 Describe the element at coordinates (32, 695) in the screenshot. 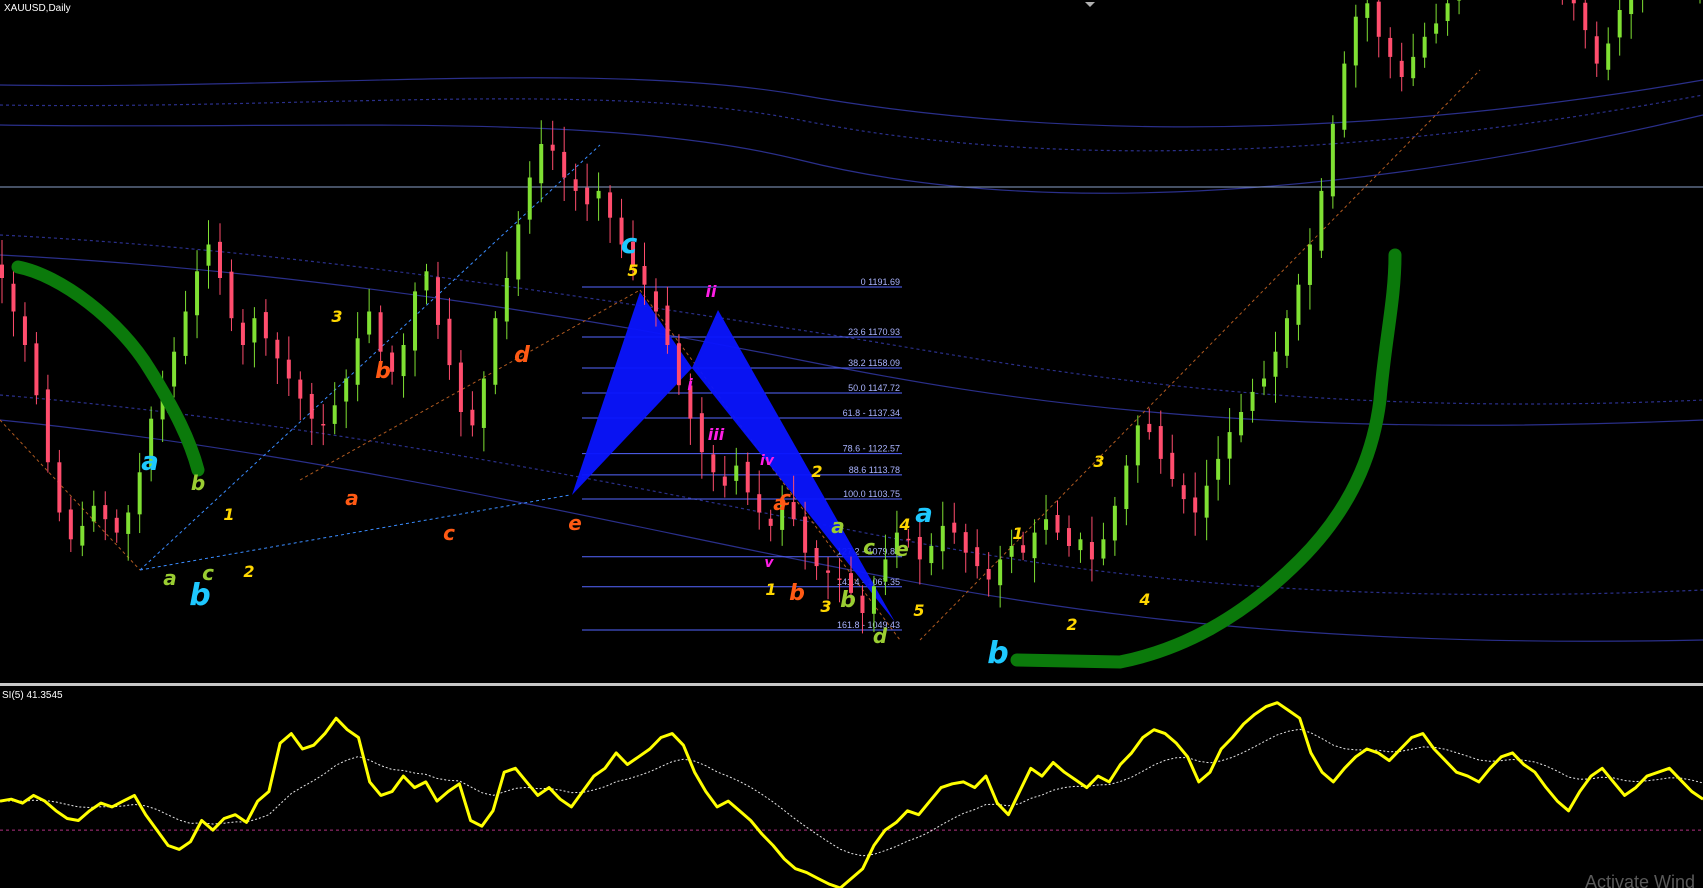

I see `indicator-label: SI(5) 41.3545` at that location.